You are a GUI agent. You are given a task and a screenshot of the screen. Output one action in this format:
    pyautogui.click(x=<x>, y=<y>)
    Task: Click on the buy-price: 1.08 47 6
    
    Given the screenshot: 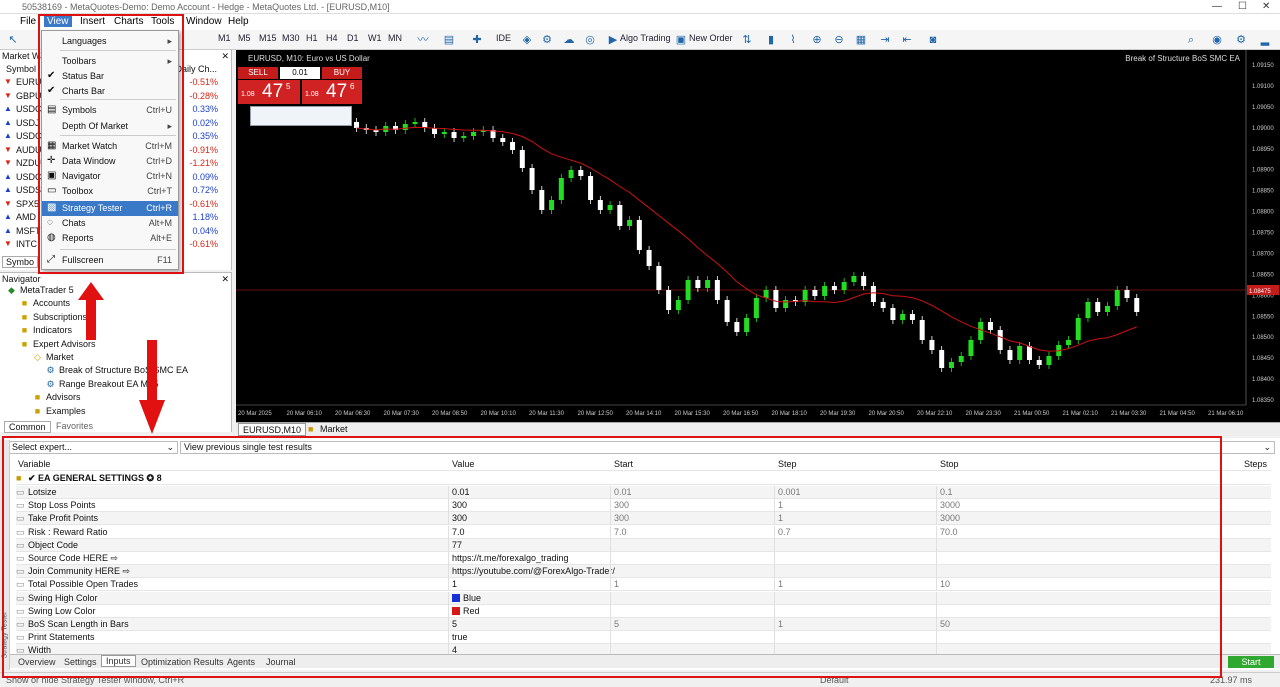 What is the action you would take?
    pyautogui.click(x=332, y=92)
    